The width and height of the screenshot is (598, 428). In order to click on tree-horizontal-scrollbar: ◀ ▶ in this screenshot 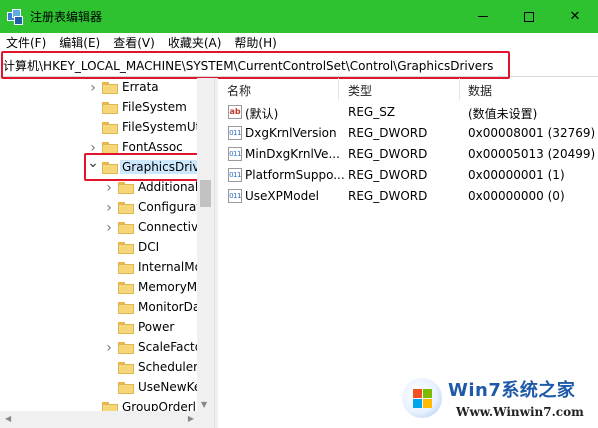, I will do `click(107, 419)`.